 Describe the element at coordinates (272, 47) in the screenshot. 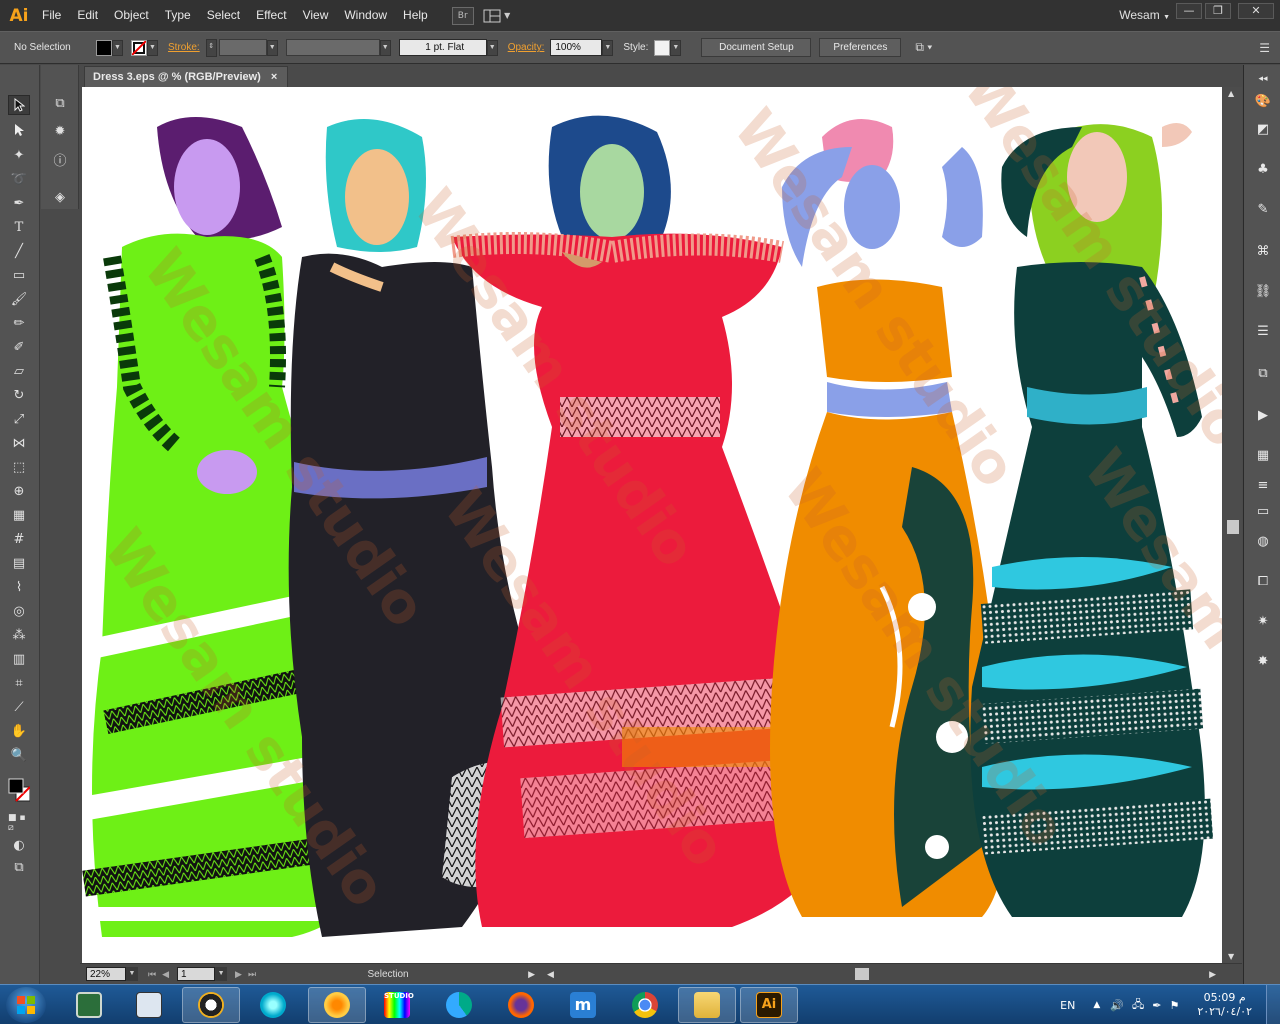

I see `stroke-weight-dropdown: ▼` at that location.